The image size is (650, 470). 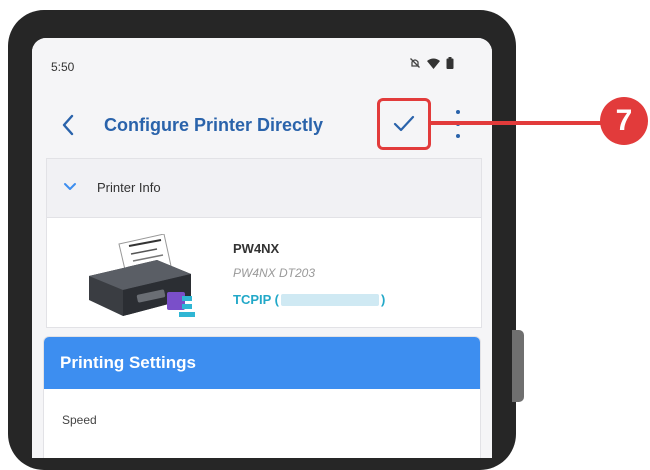 I want to click on back-button, so click(x=68, y=125).